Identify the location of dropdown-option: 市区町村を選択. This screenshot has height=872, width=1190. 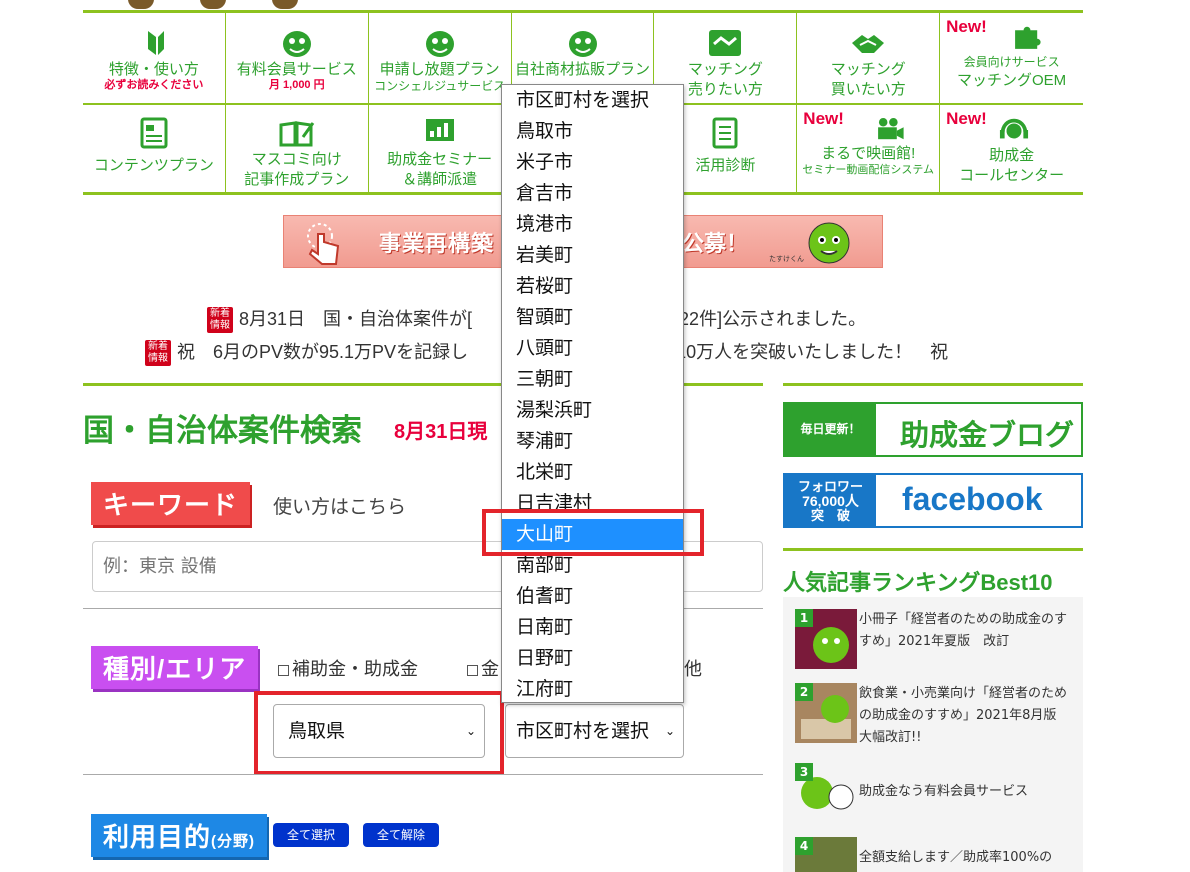
(592, 100).